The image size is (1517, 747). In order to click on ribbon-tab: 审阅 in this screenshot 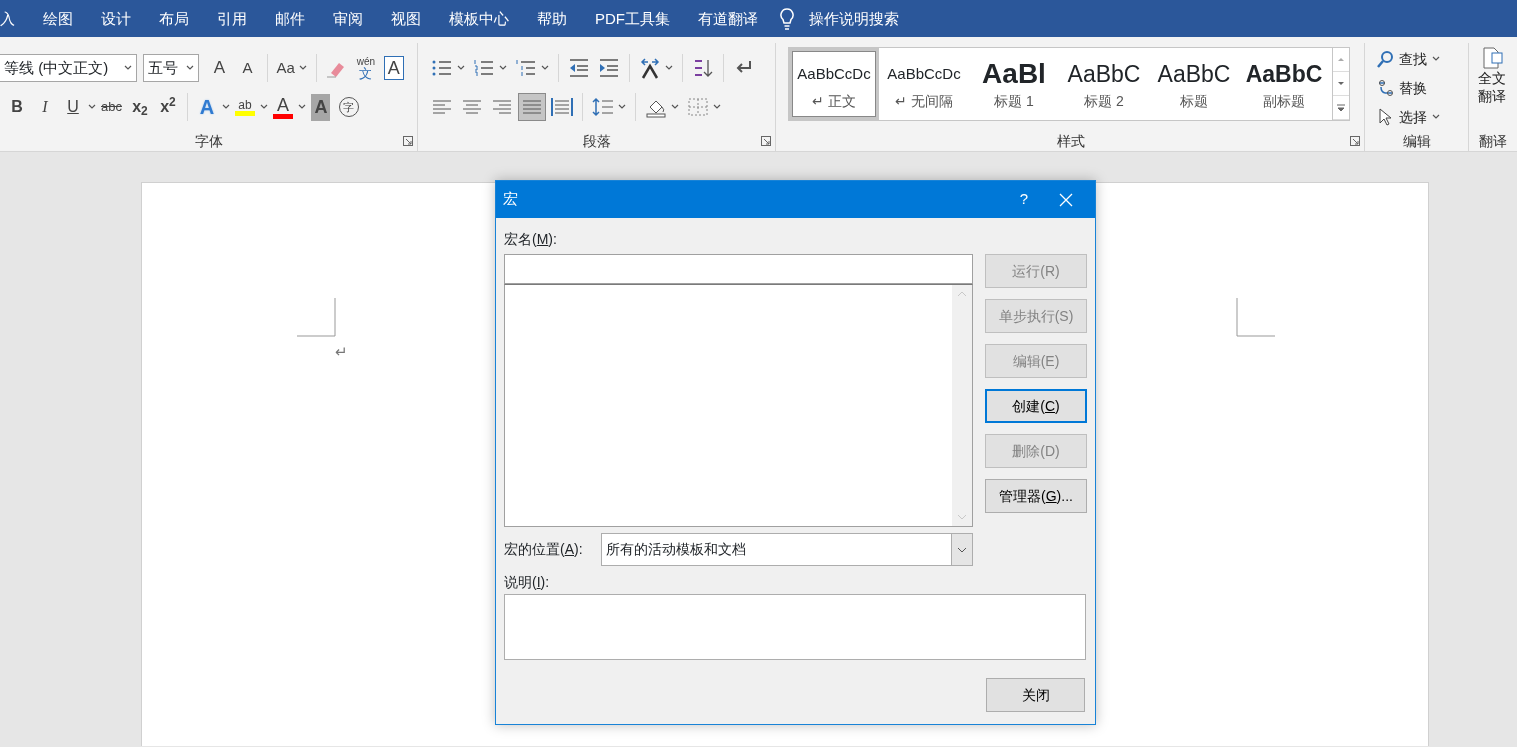, I will do `click(348, 18)`.